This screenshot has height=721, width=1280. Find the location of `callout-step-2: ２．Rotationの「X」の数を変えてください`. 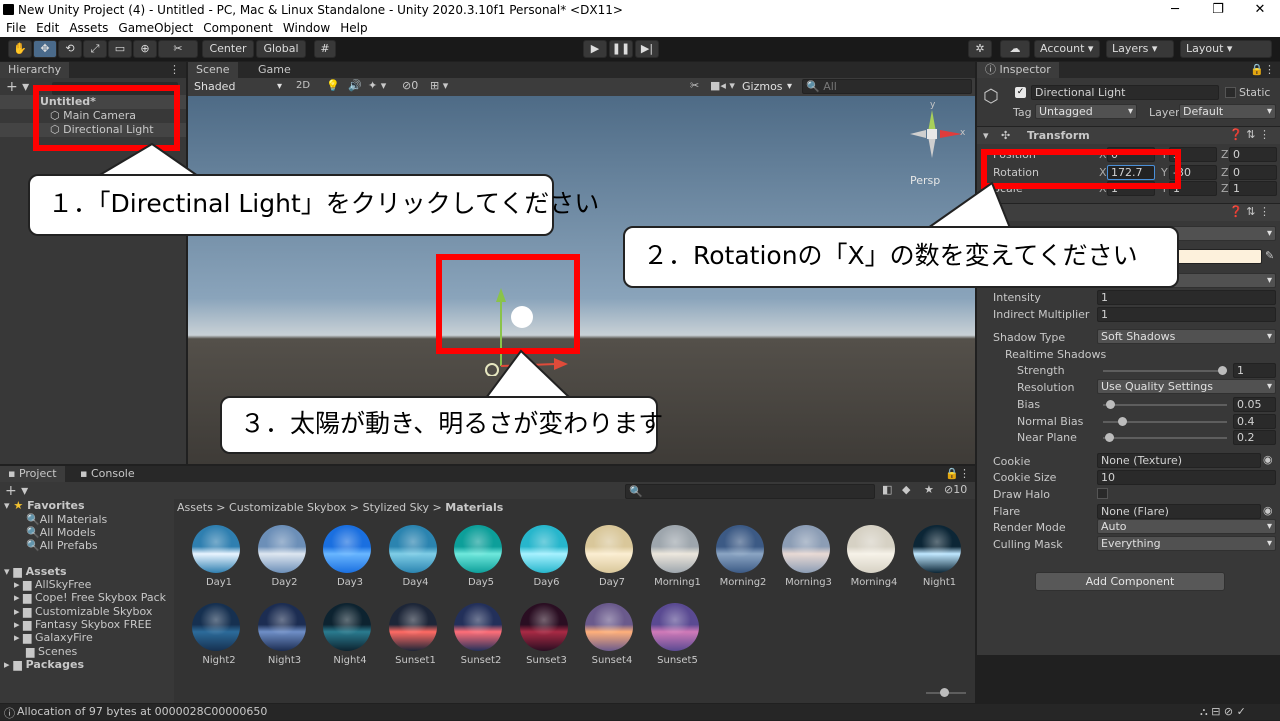

callout-step-2: ２．Rotationの「X」の数を変えてください is located at coordinates (901, 257).